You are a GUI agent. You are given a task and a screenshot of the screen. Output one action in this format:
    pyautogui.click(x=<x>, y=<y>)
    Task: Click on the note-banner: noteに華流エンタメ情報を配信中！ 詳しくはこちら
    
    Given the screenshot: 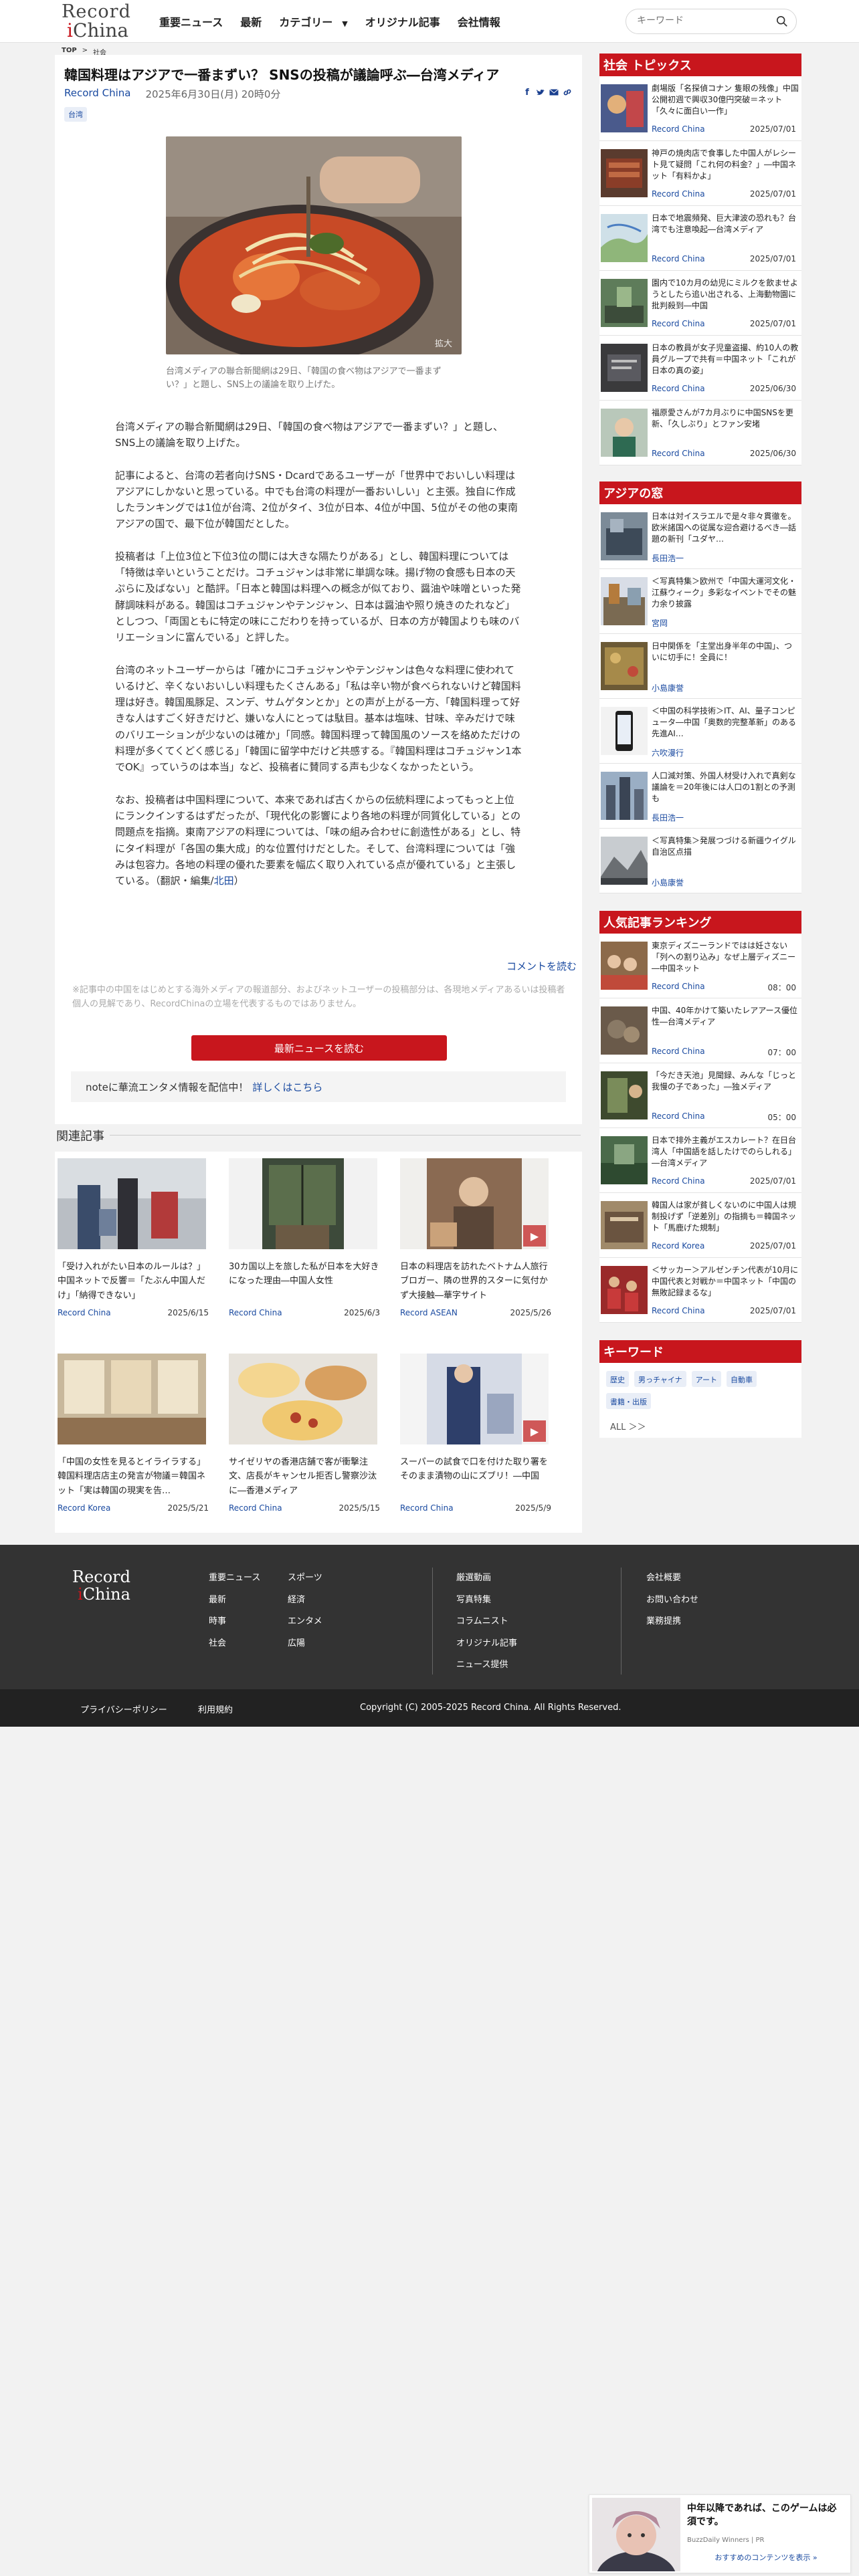 What is the action you would take?
    pyautogui.click(x=318, y=1086)
    